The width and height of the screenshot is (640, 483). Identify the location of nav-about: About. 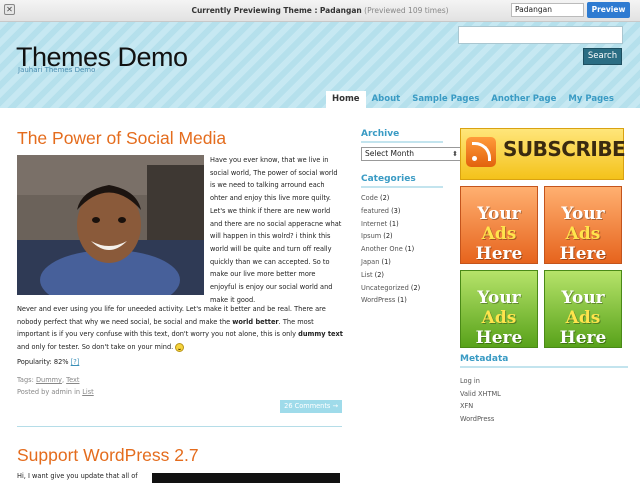
(386, 99).